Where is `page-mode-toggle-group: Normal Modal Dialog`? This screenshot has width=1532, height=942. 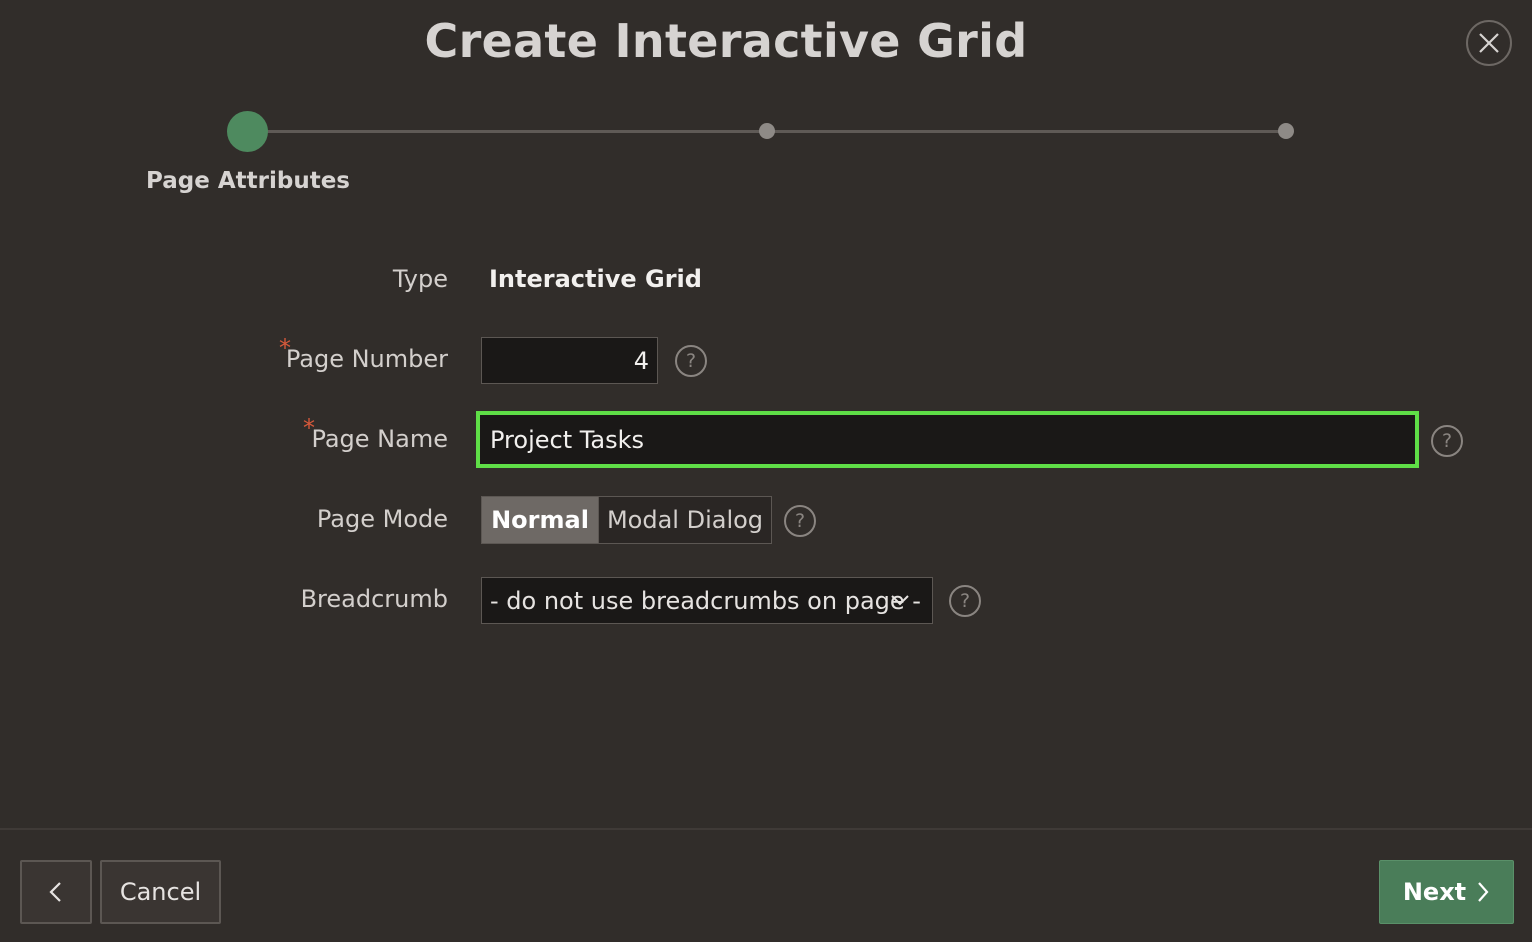
page-mode-toggle-group: Normal Modal Dialog is located at coordinates (626, 520).